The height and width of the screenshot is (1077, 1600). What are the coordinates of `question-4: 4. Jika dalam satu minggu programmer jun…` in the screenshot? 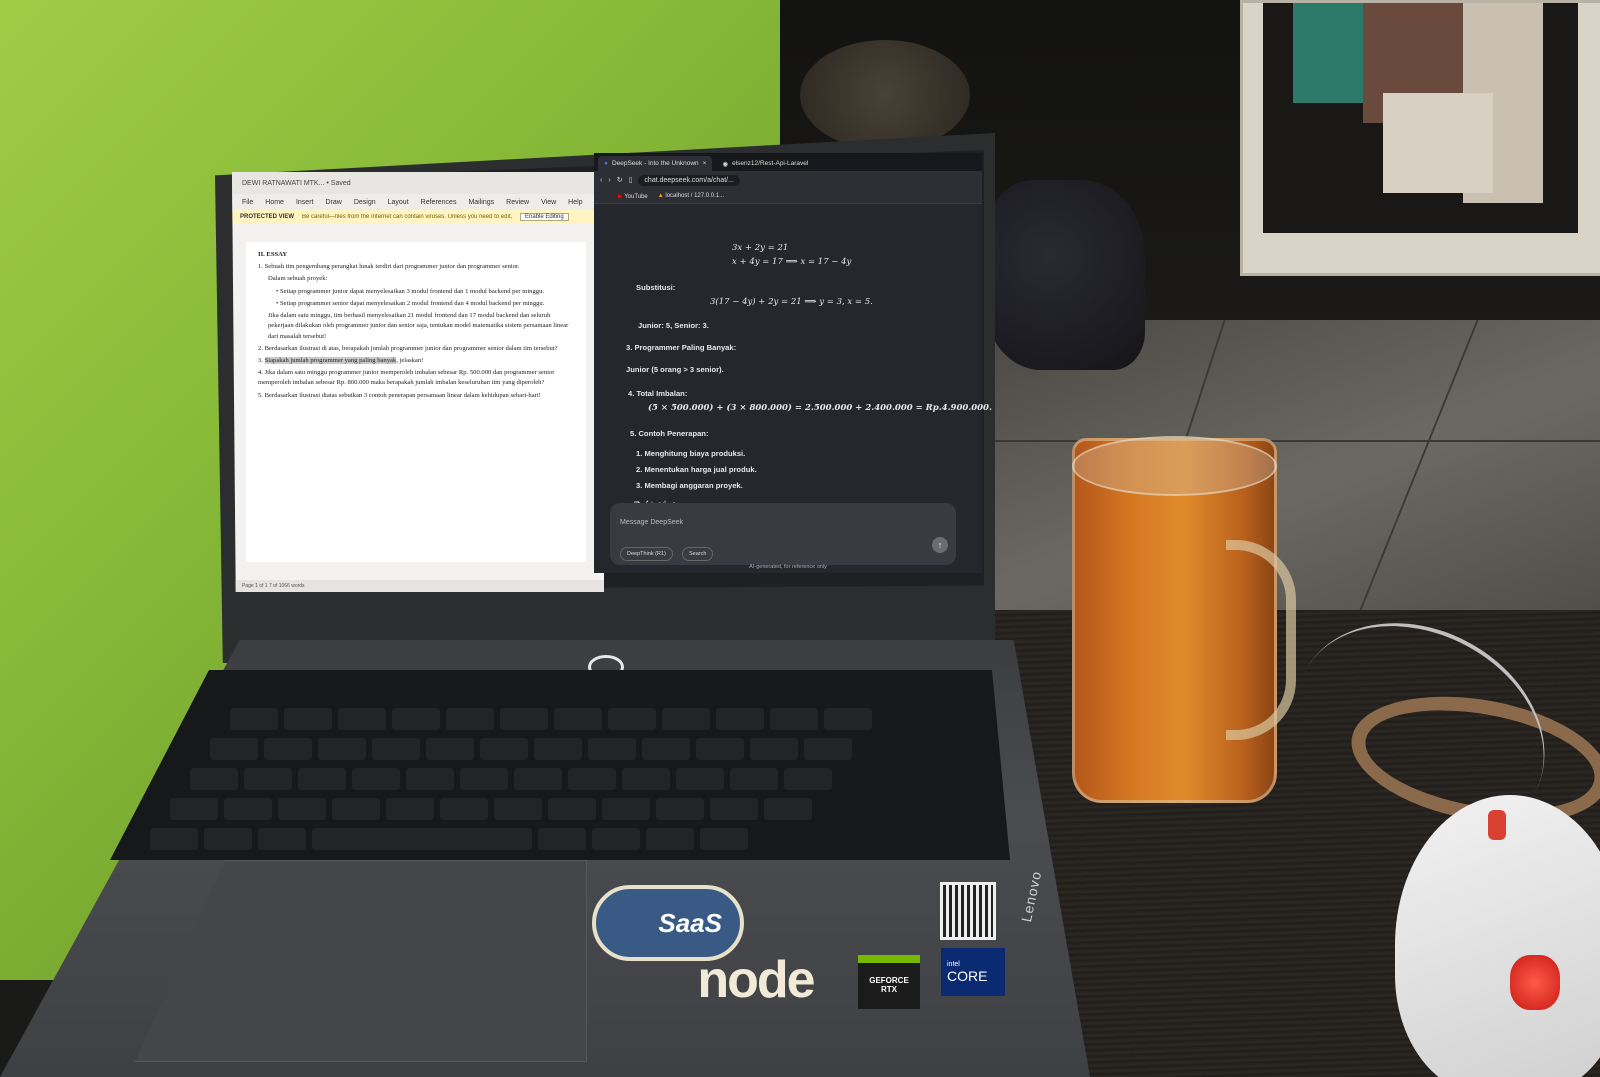 It's located at (406, 378).